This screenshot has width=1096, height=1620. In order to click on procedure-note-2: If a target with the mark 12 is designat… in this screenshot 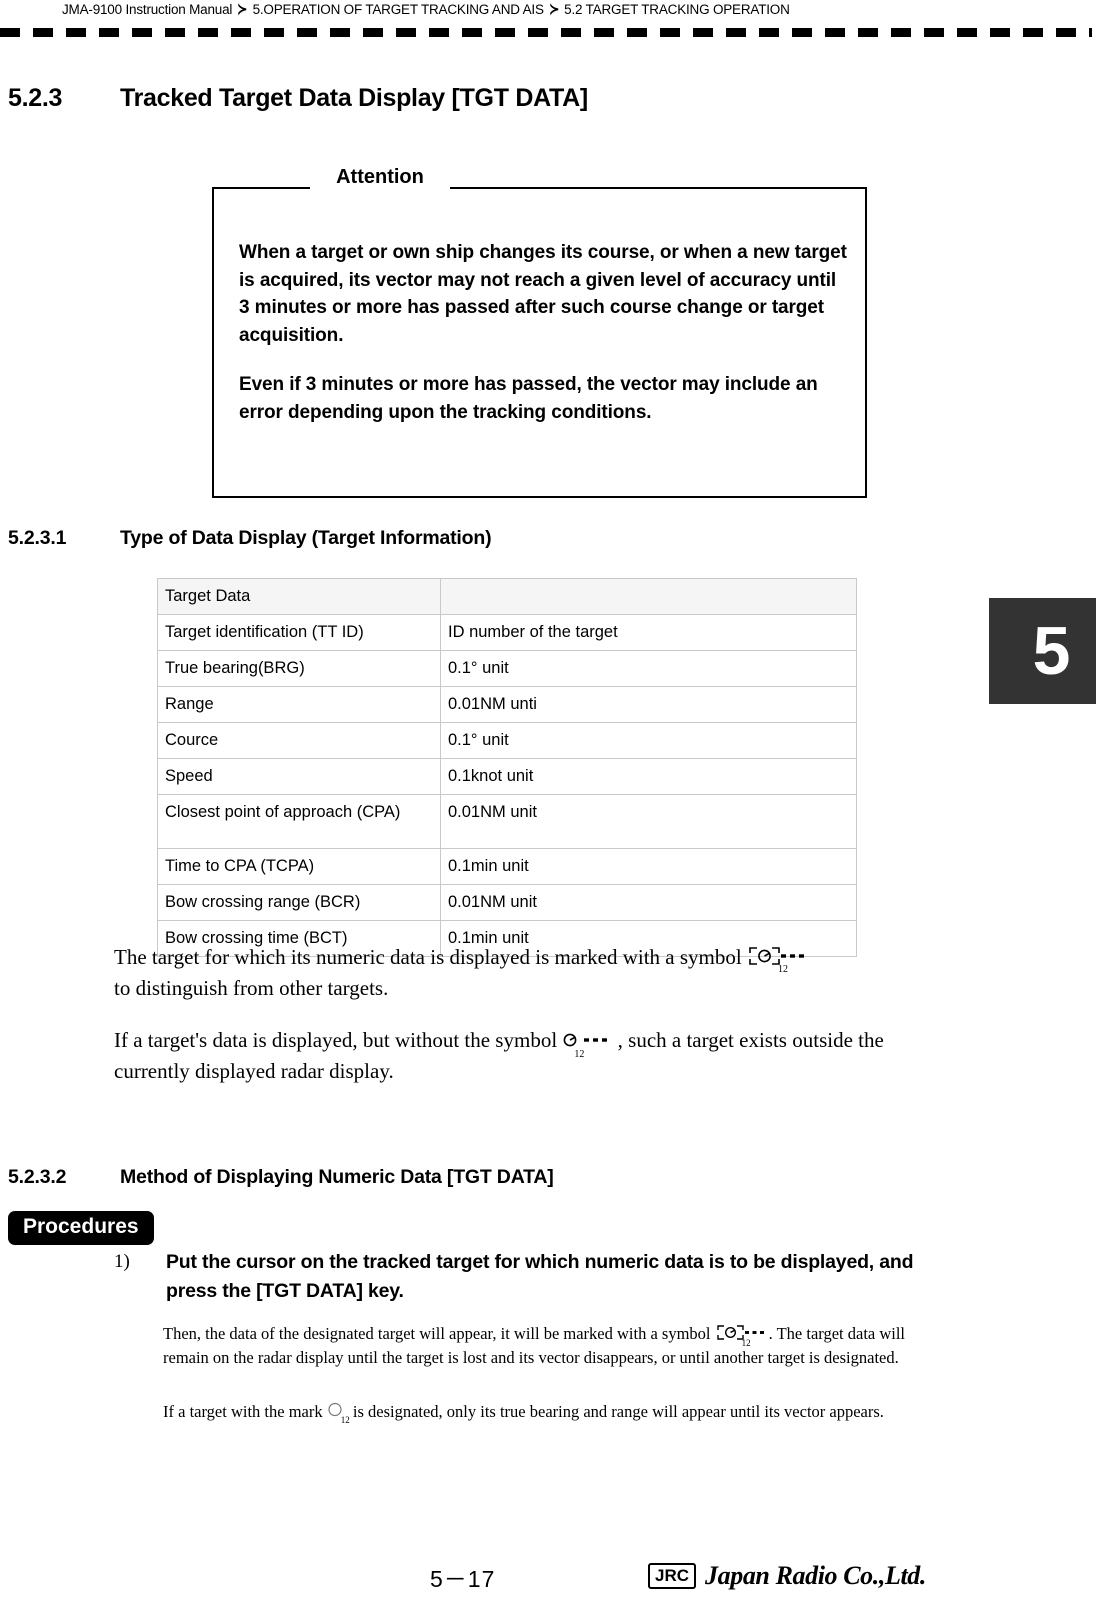, I will do `click(558, 1412)`.